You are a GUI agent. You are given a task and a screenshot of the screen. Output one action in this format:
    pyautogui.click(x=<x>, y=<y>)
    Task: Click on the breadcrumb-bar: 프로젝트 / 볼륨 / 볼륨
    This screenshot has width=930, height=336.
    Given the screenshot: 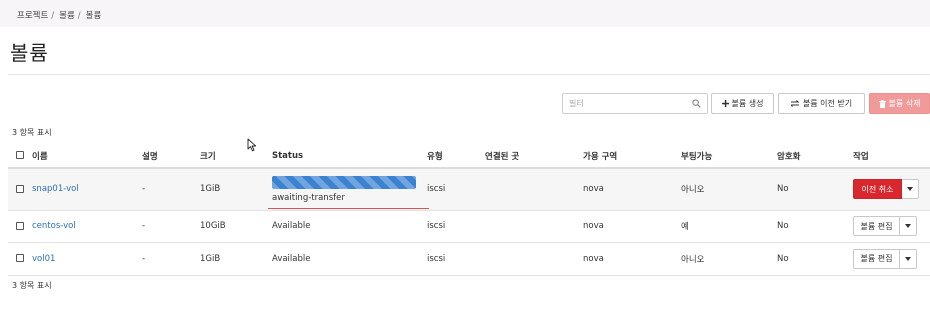 What is the action you would take?
    pyautogui.click(x=465, y=13)
    